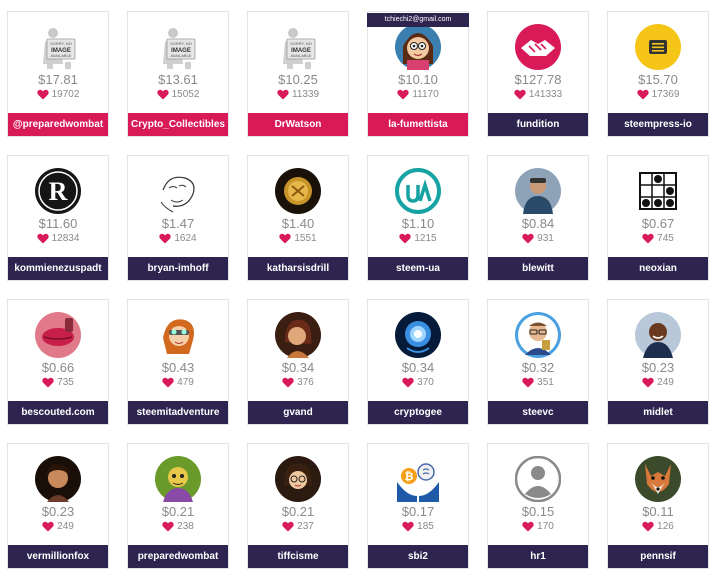  What do you see at coordinates (658, 268) in the screenshot?
I see `account-name-link: neoxian` at bounding box center [658, 268].